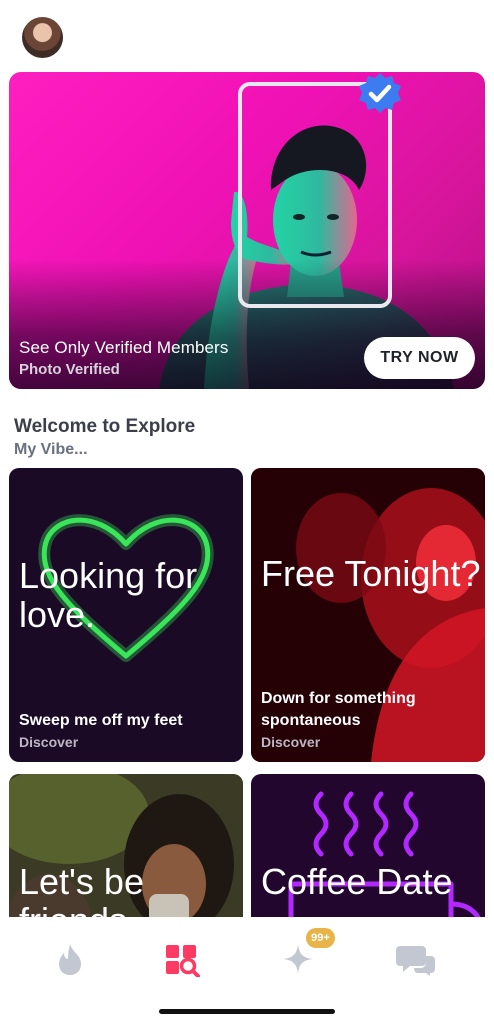 This screenshot has width=494, height=1024. I want to click on card-description: Down for something spontaneous, so click(338, 709).